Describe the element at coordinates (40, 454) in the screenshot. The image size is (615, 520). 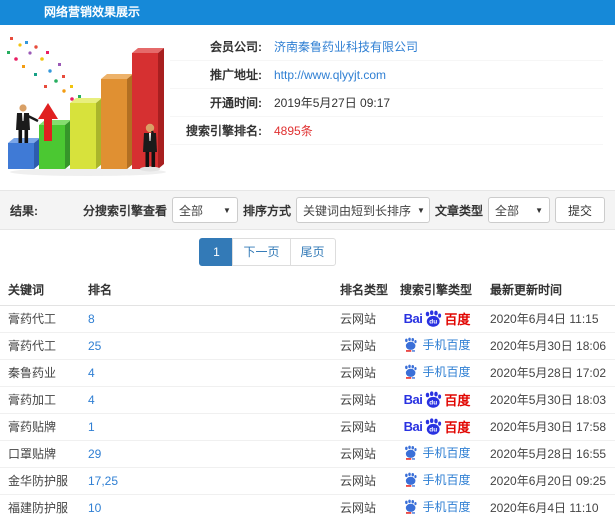
I see `keyword-cell: 口罩贴牌` at that location.